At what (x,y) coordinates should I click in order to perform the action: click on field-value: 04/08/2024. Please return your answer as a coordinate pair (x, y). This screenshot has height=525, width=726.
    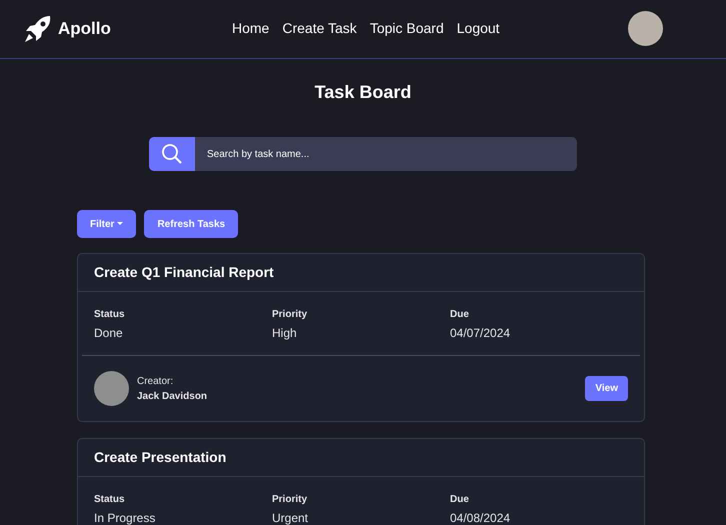
    Looking at the image, I should click on (481, 517).